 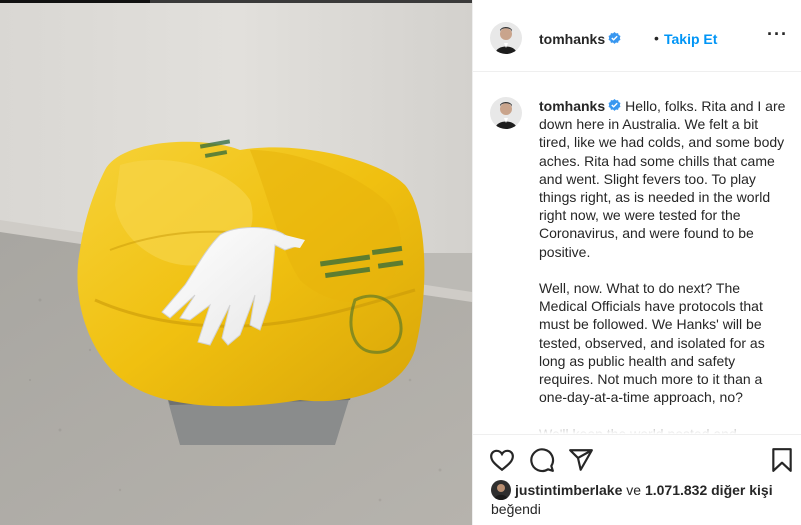 What do you see at coordinates (516, 509) in the screenshot?
I see `likes-suffix: beğendi` at bounding box center [516, 509].